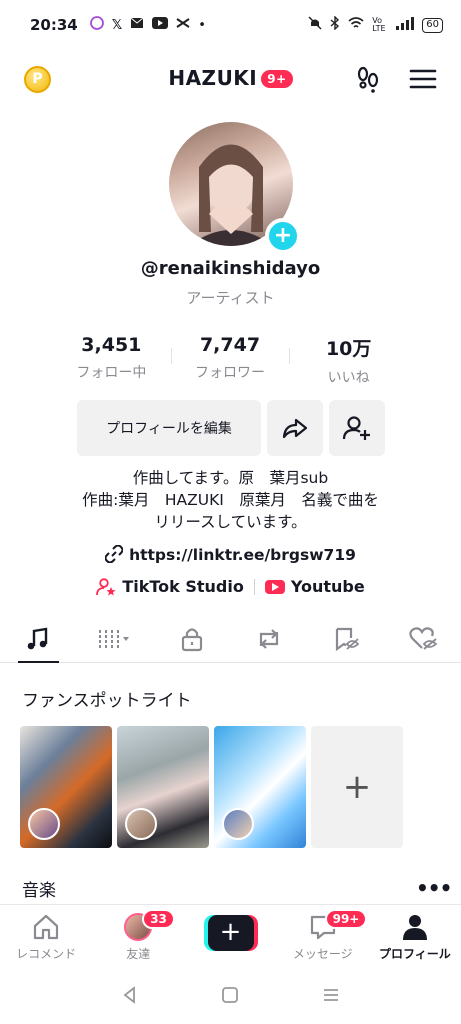 This screenshot has width=461, height=1024. I want to click on create-button: +, so click(230, 933).